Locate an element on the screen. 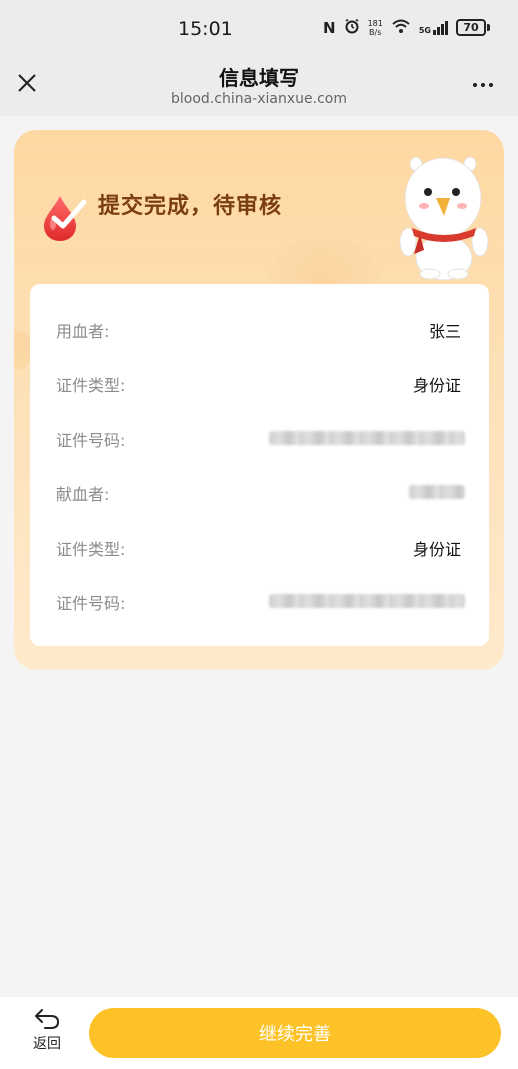  recipient-label: 用血者: is located at coordinates (83, 331).